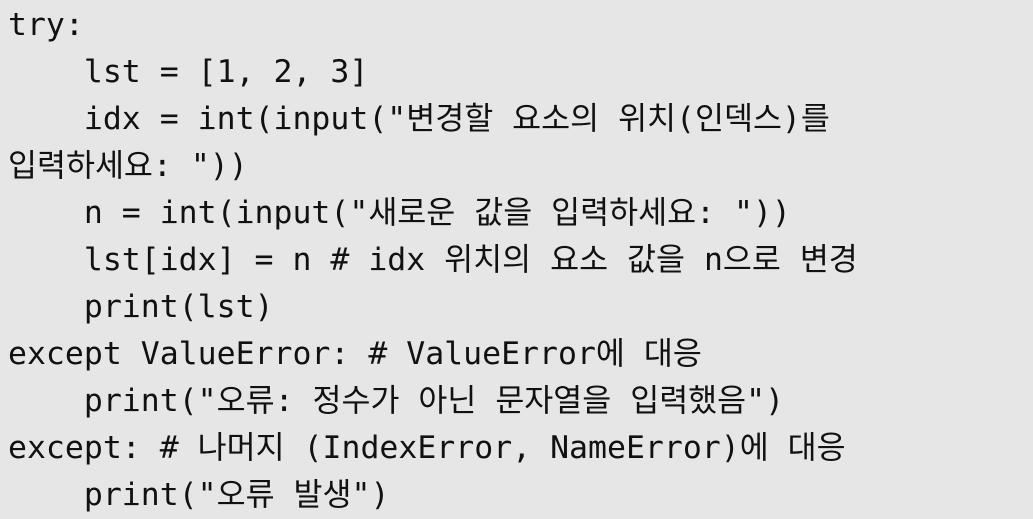 This screenshot has width=1033, height=519. I want to click on code-line-print-valueerror: print("오류: 정수가 아닌 문자열을 입력했음"), so click(396, 401).